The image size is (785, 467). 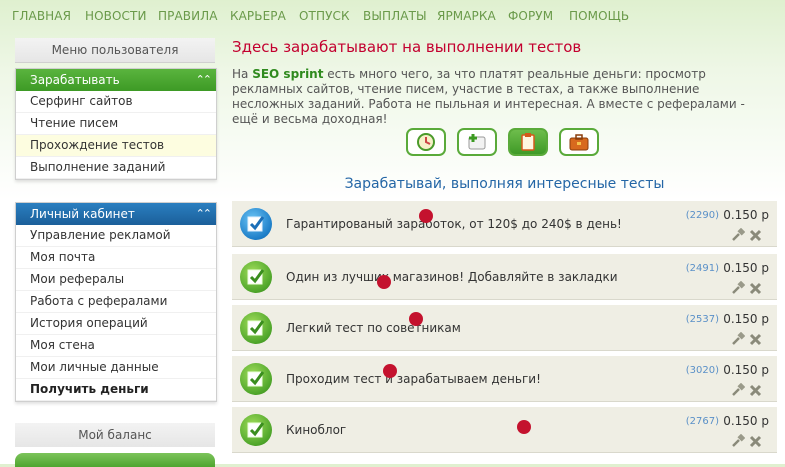 I want to click on menu-item-wall: Моя стена, so click(x=116, y=346).